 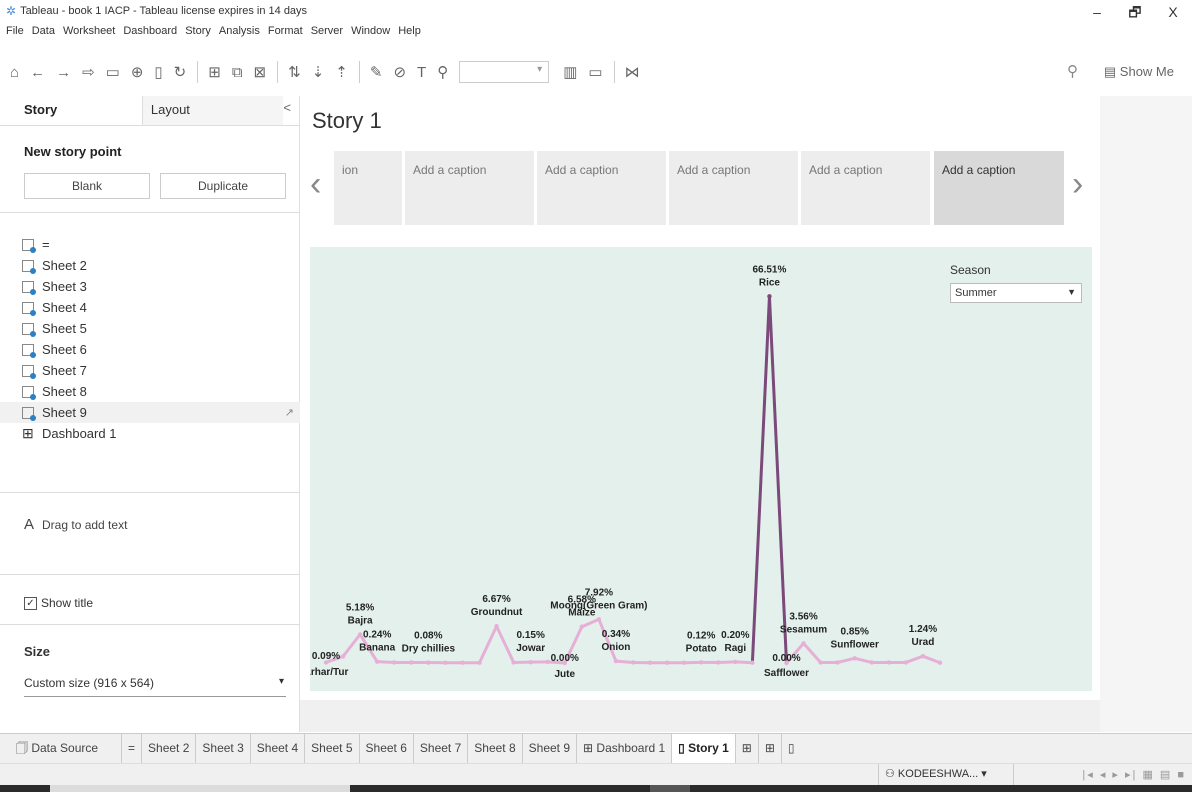 What do you see at coordinates (570, 72) in the screenshot?
I see `show-cards-icon: ▥` at bounding box center [570, 72].